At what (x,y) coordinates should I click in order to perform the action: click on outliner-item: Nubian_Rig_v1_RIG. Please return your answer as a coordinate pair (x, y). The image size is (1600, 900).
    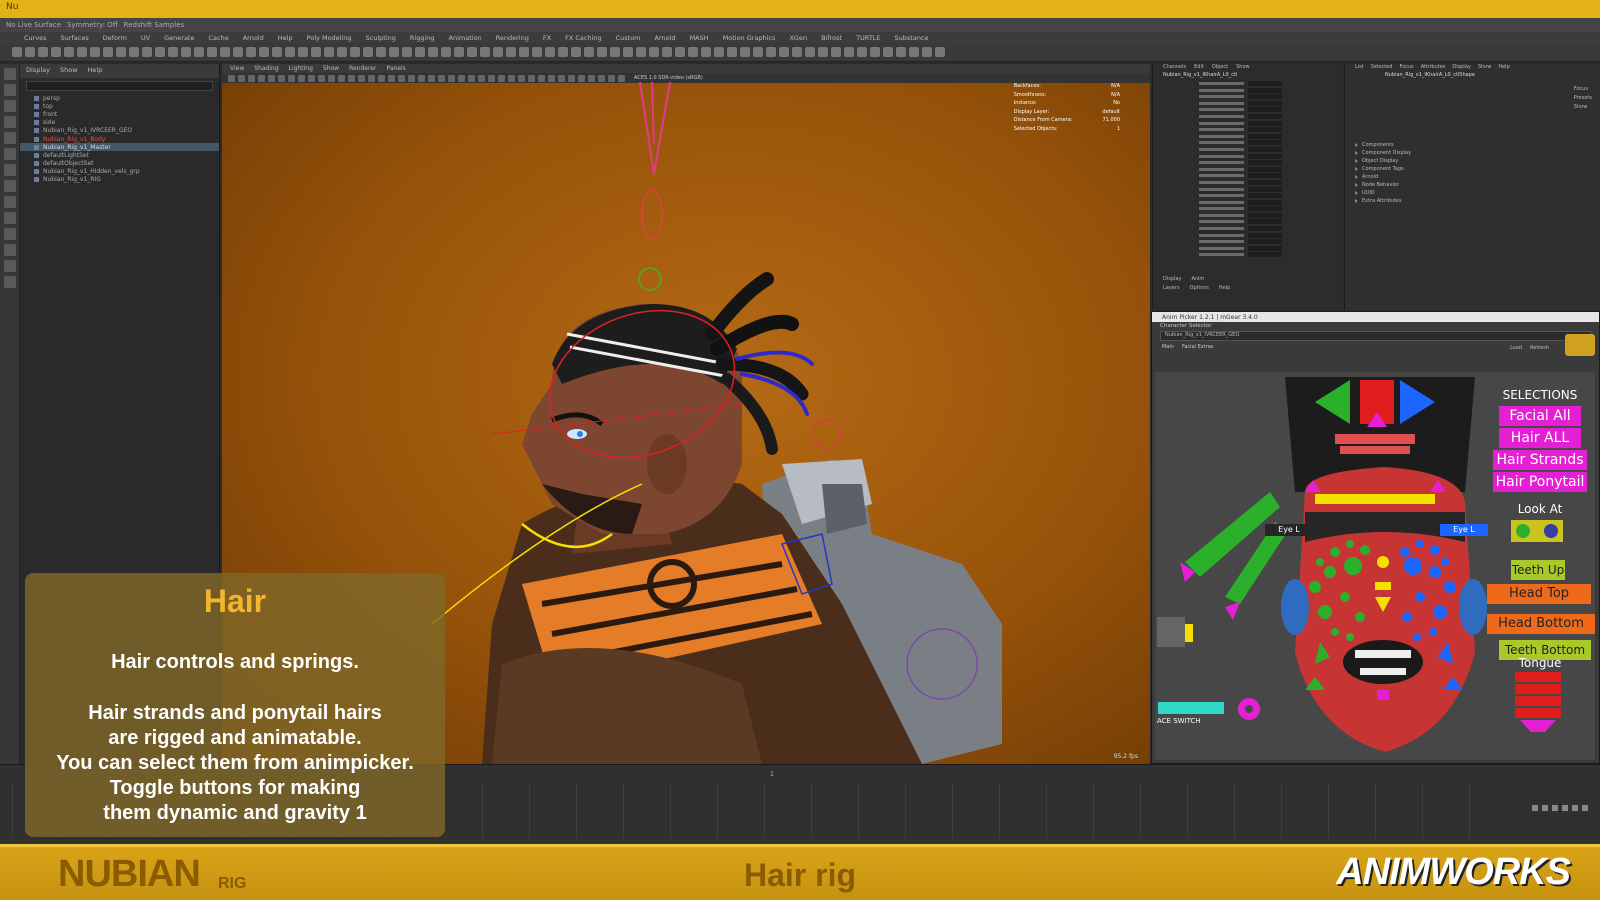
    Looking at the image, I should click on (119, 180).